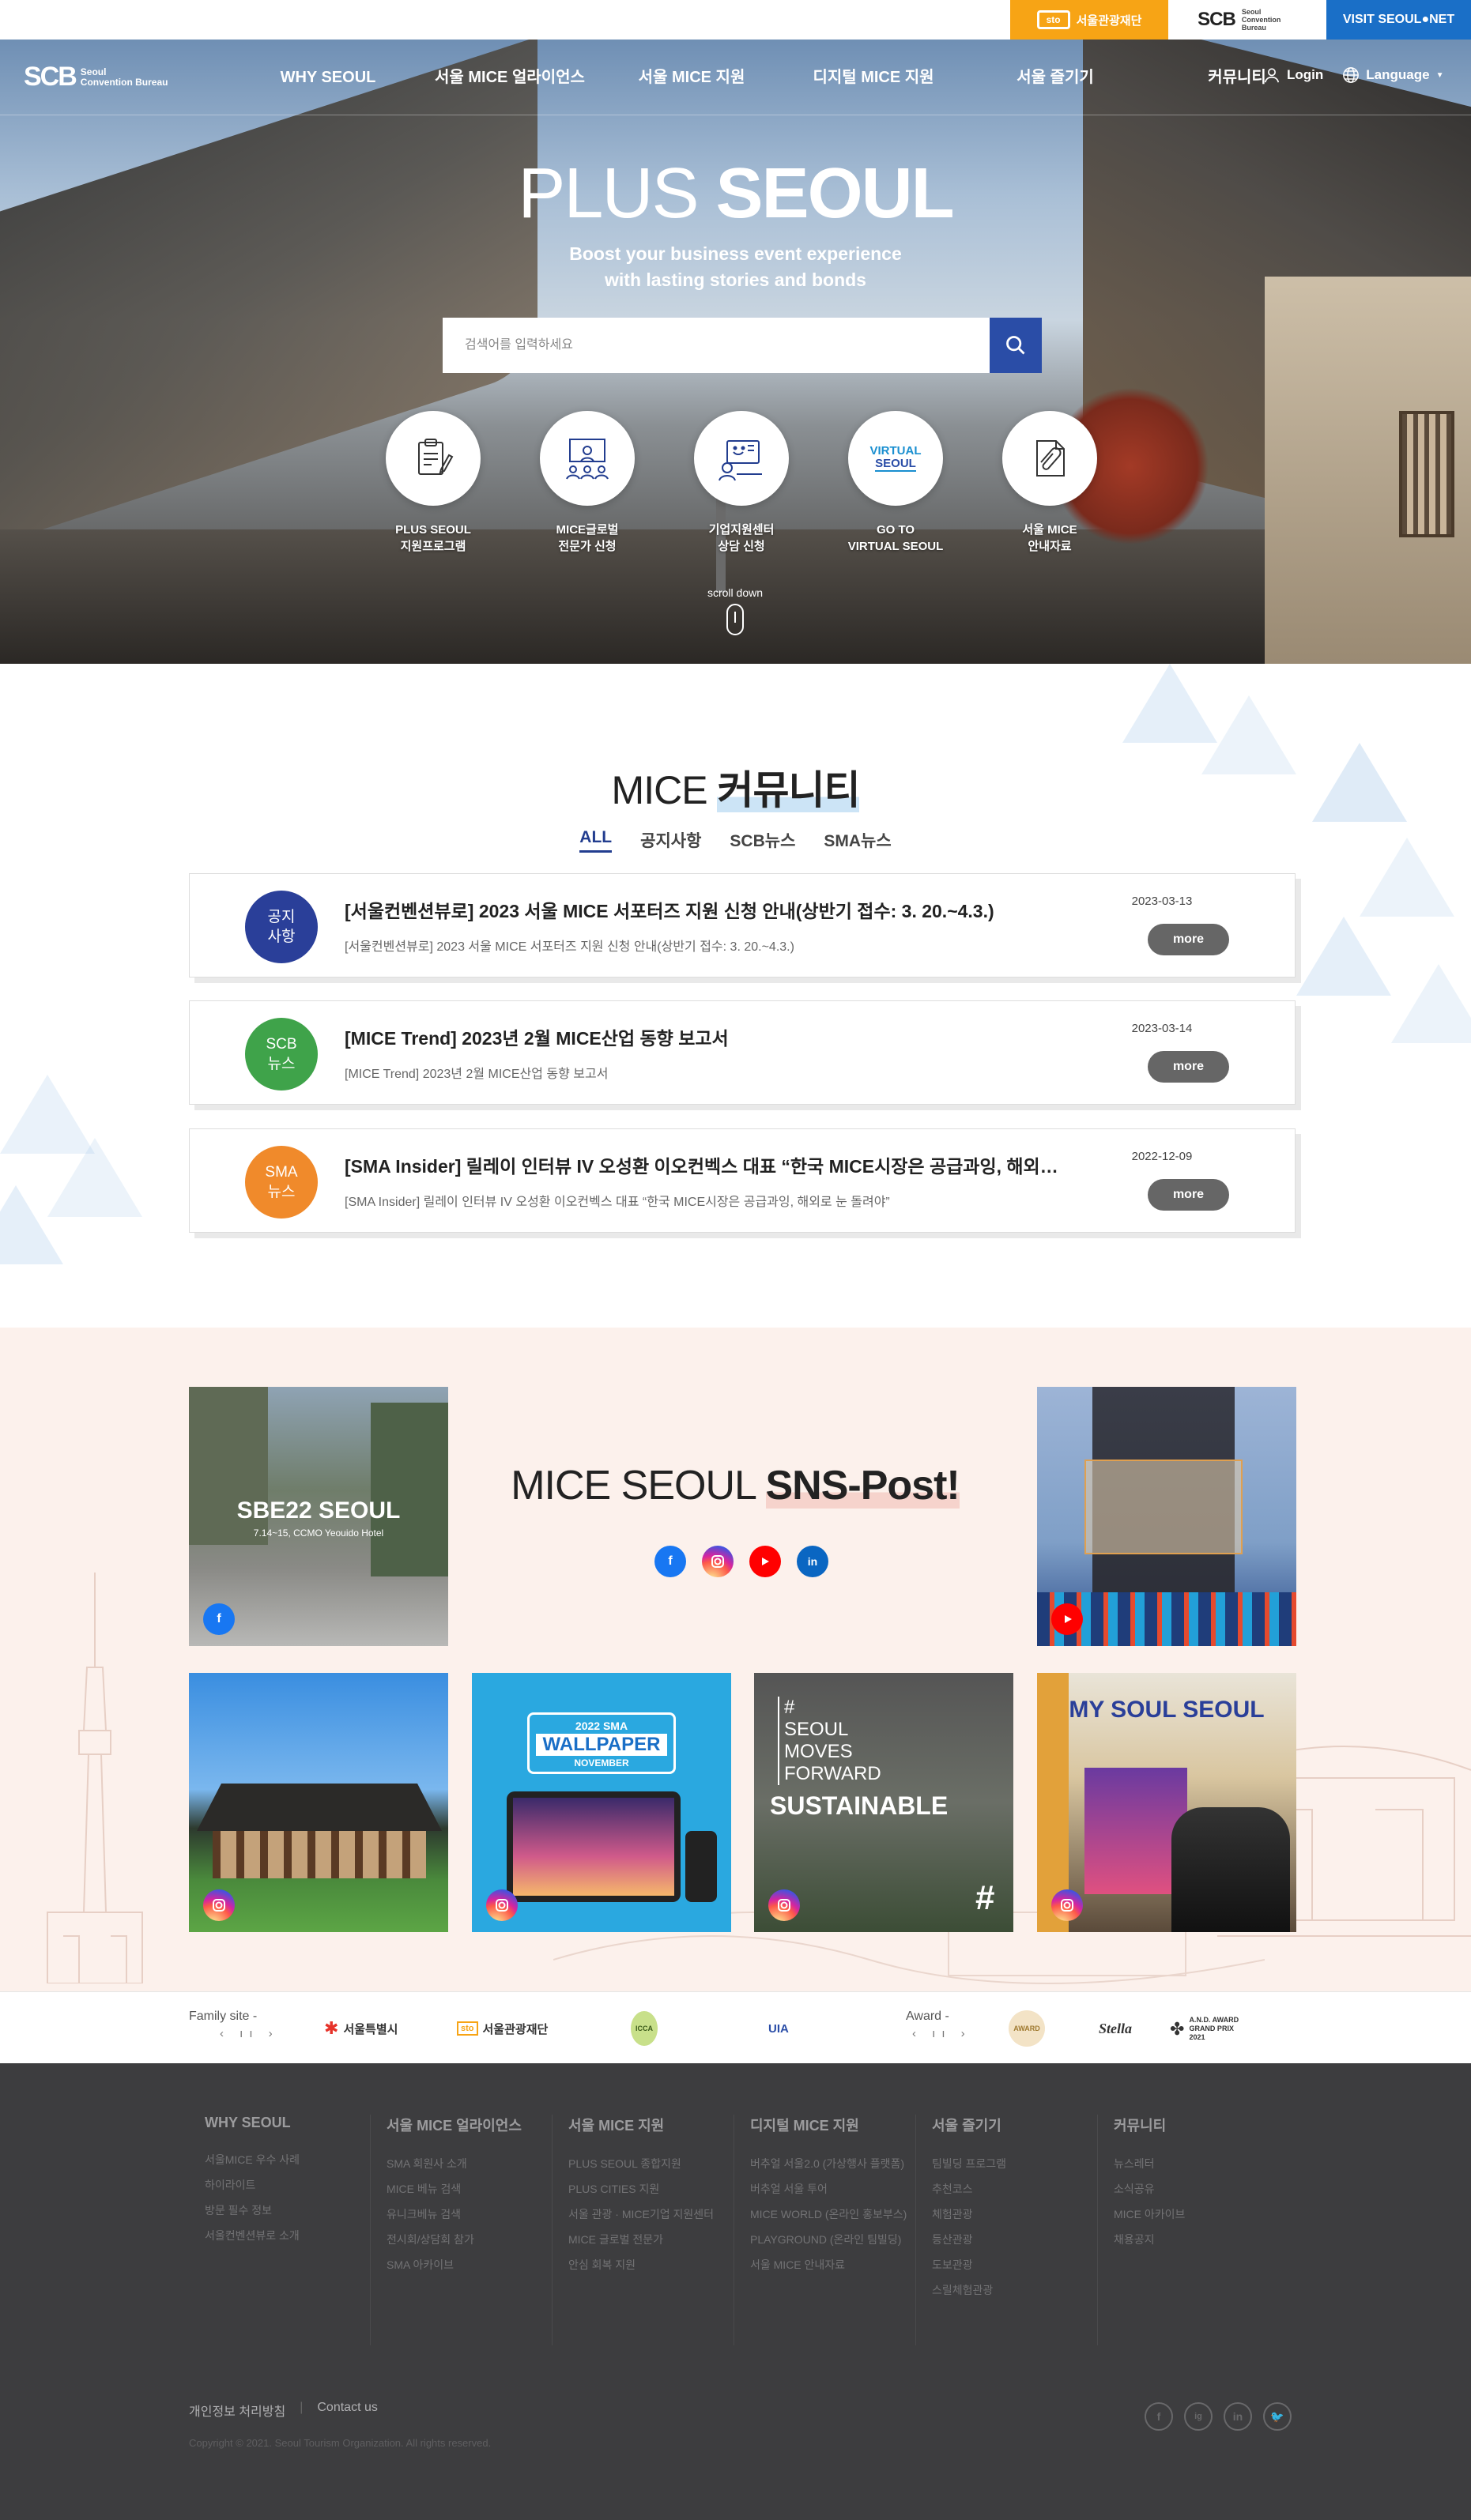 This screenshot has width=1471, height=2520. What do you see at coordinates (1015, 2125) in the screenshot?
I see `footer-column-head: 서울 즐기기` at bounding box center [1015, 2125].